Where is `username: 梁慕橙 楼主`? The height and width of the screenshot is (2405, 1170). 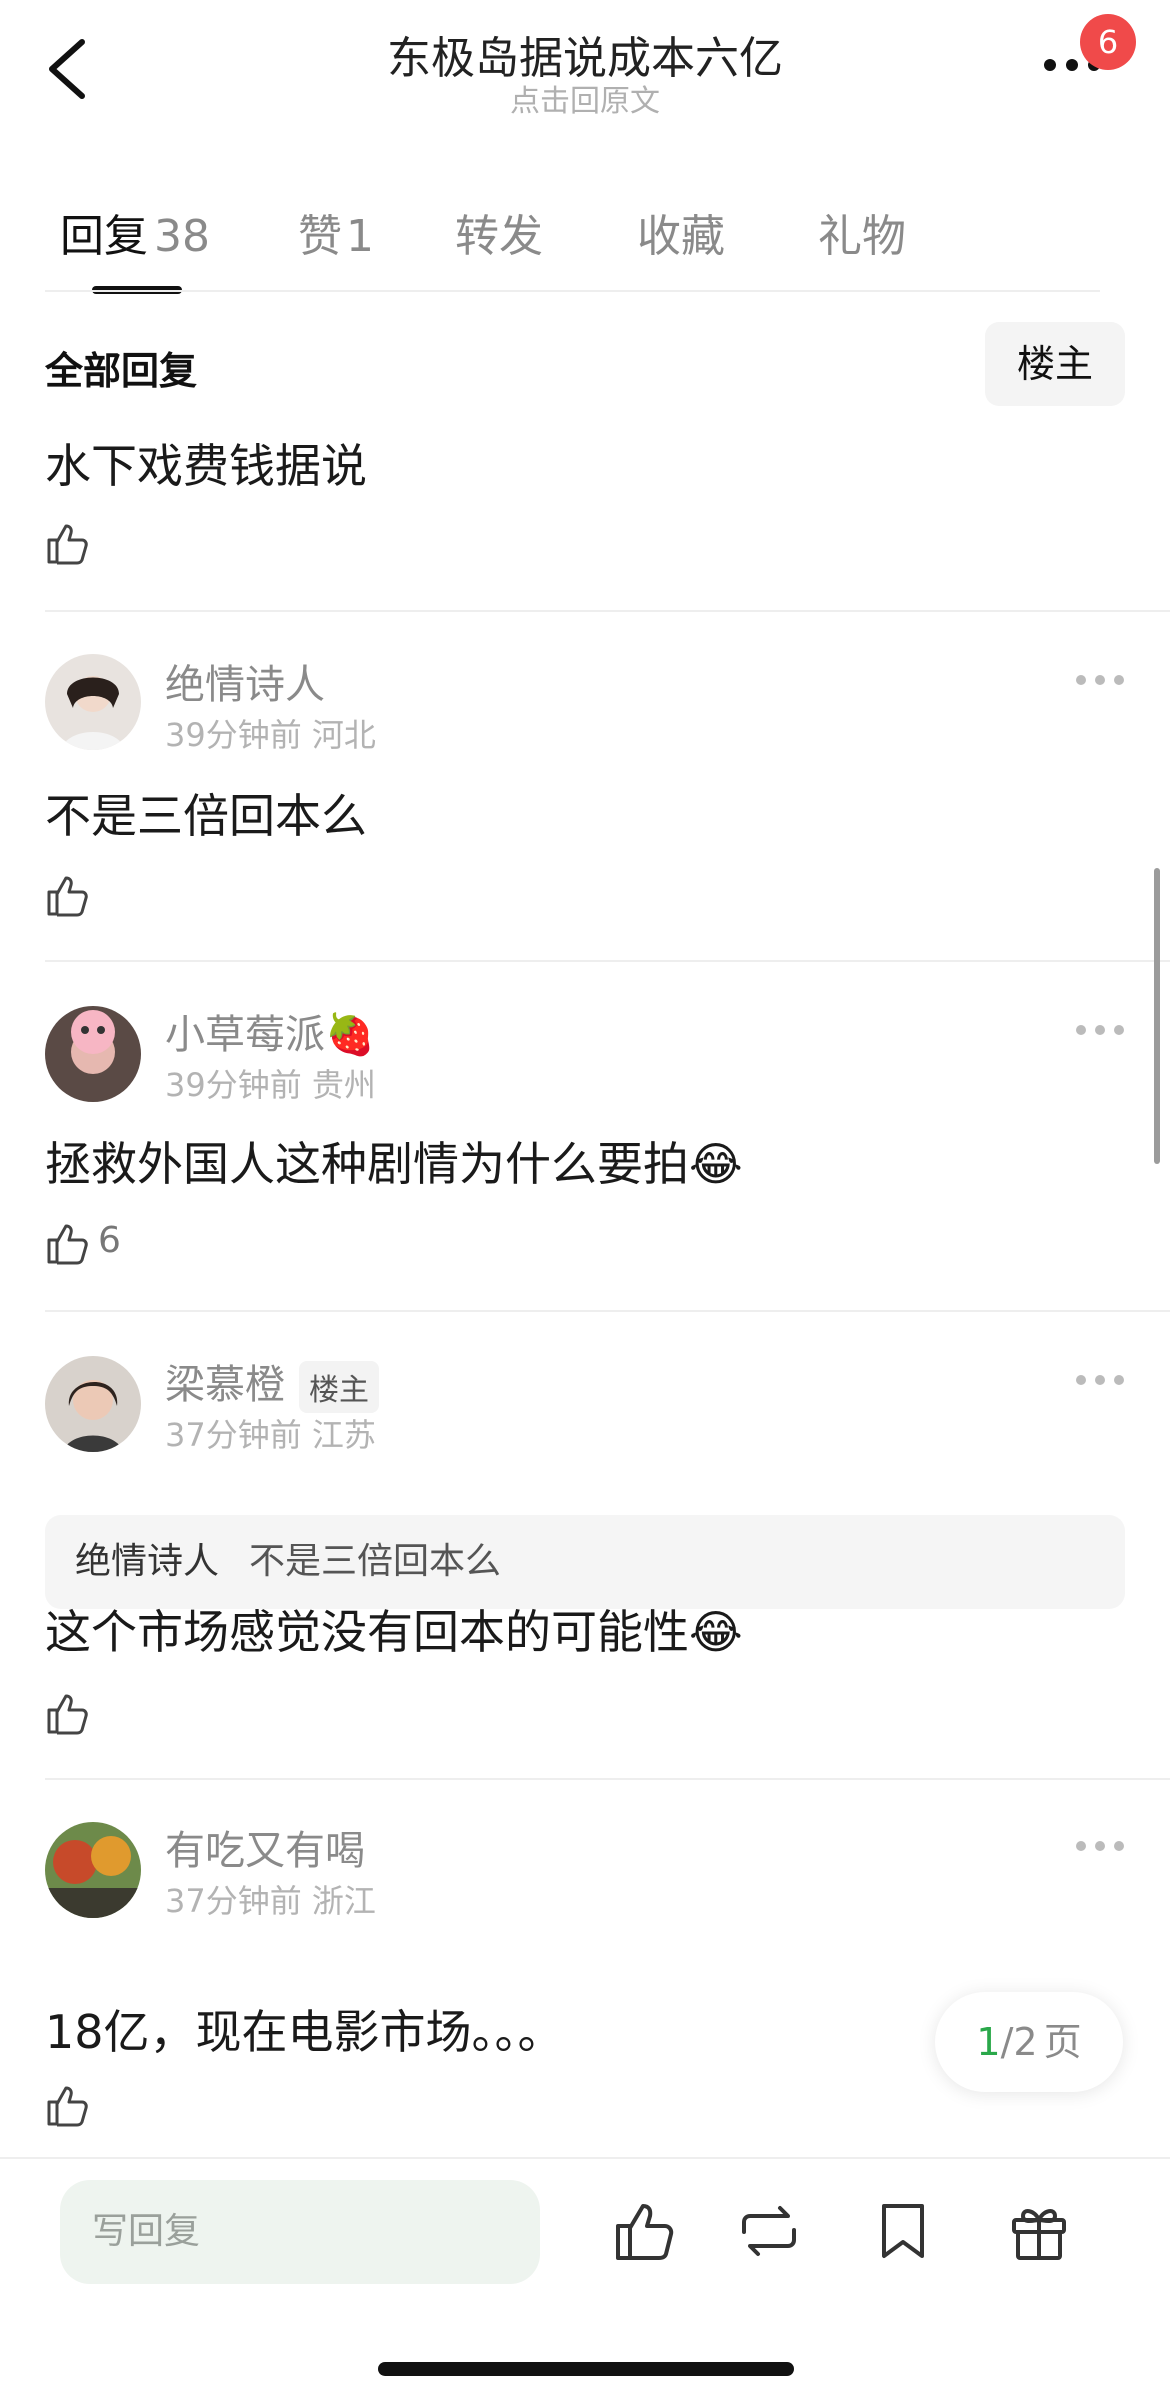 username: 梁慕橙 楼主 is located at coordinates (272, 1382).